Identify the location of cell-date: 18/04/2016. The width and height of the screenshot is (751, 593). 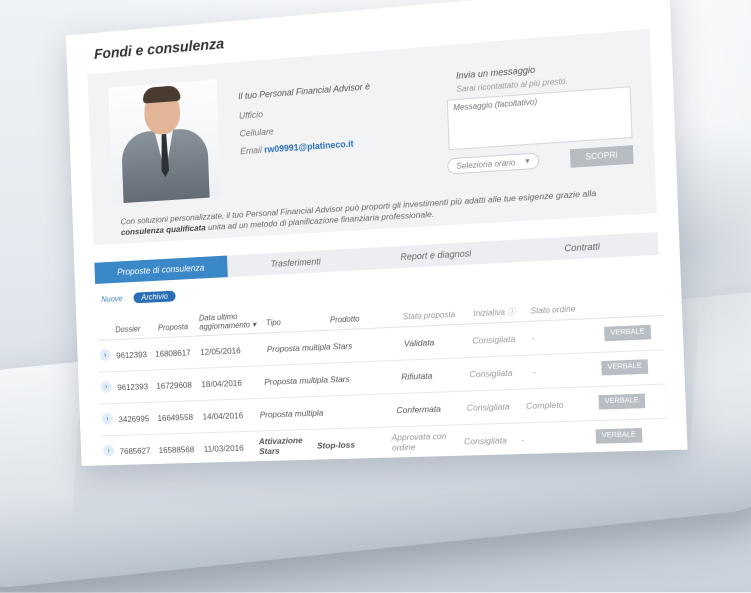
(221, 383).